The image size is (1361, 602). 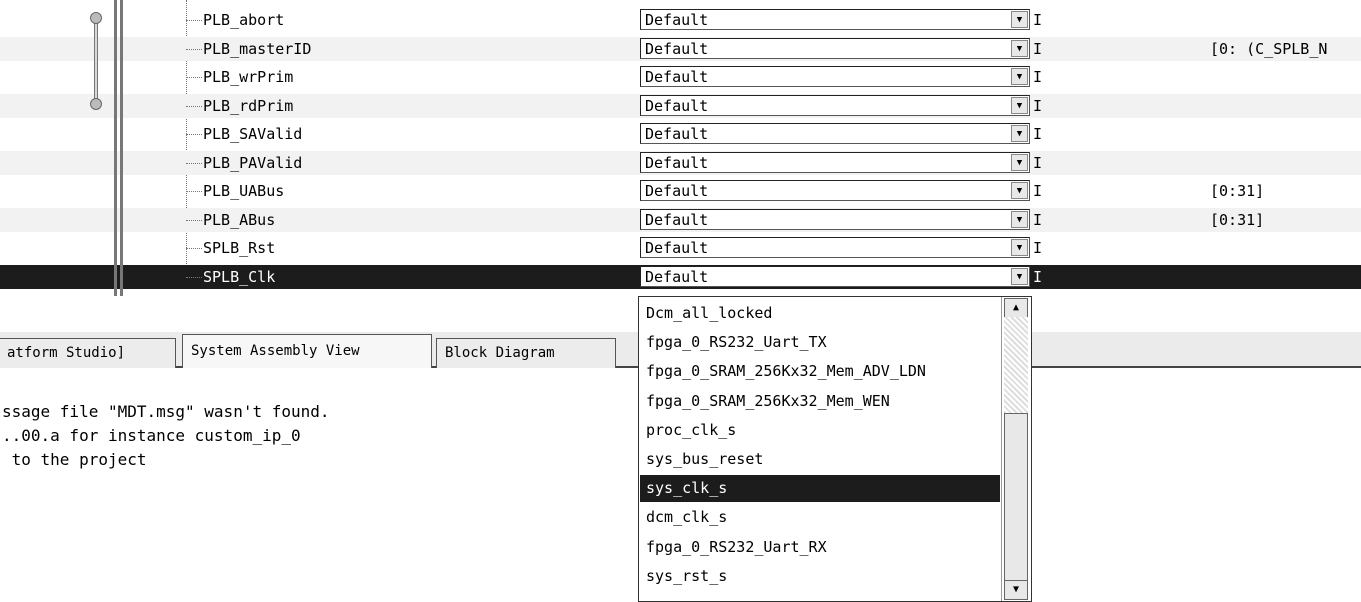 I want to click on port-name: PLB_rdPrim, so click(x=248, y=105).